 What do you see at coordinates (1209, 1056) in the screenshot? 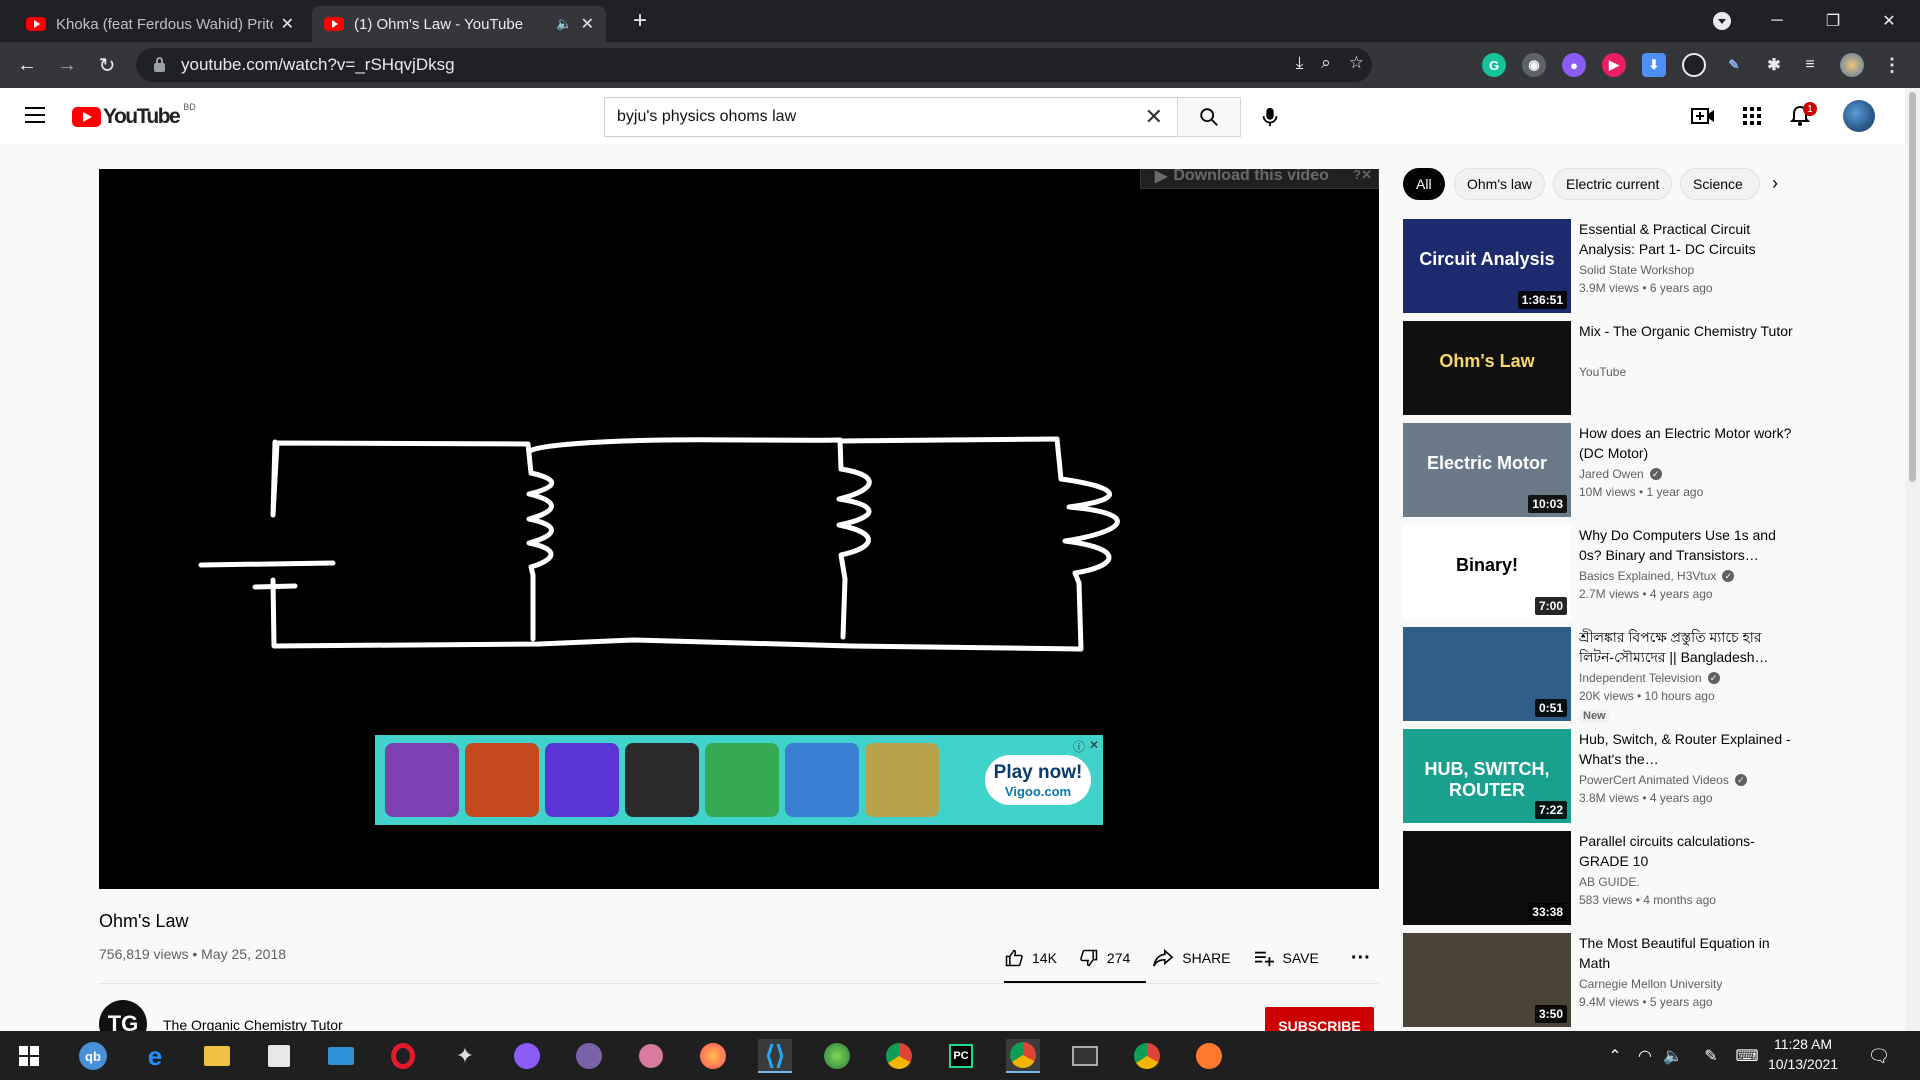
I see `compass-app-icon` at bounding box center [1209, 1056].